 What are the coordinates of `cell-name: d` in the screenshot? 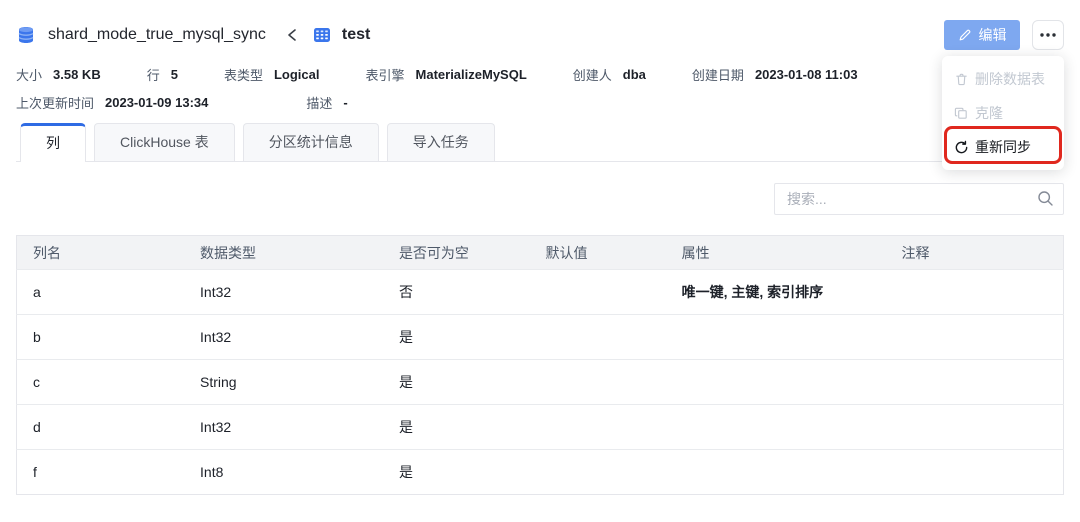 It's located at (100, 427).